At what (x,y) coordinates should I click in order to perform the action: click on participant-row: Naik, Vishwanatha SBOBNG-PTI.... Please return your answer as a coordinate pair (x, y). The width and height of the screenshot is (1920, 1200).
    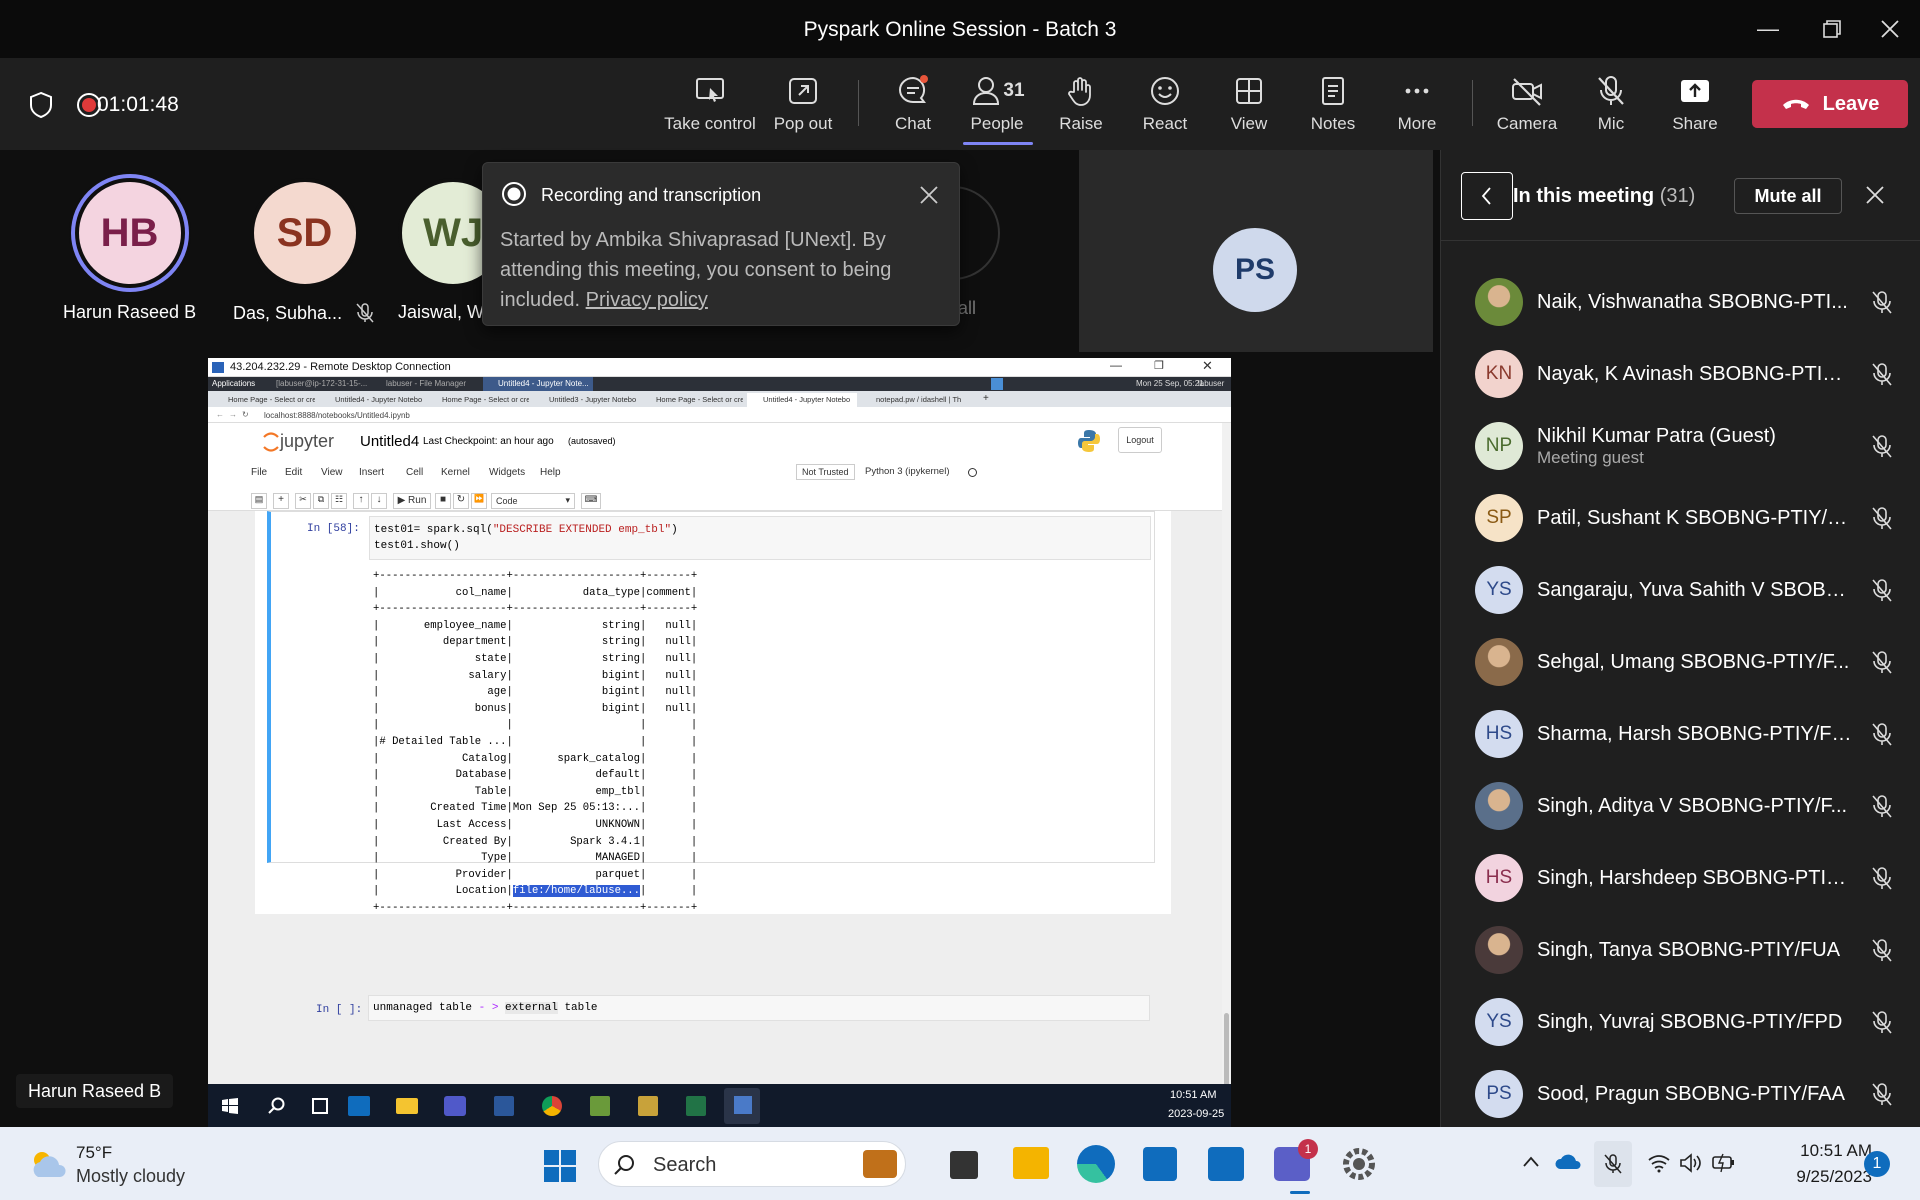
    Looking at the image, I should click on (1685, 302).